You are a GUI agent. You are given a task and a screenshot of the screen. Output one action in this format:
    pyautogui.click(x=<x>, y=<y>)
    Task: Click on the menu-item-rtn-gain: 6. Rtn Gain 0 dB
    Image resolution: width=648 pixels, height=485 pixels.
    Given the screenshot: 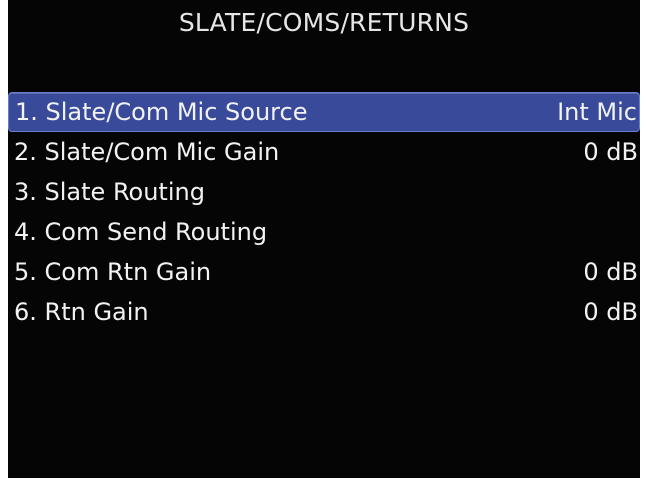 What is the action you would take?
    pyautogui.click(x=324, y=312)
    